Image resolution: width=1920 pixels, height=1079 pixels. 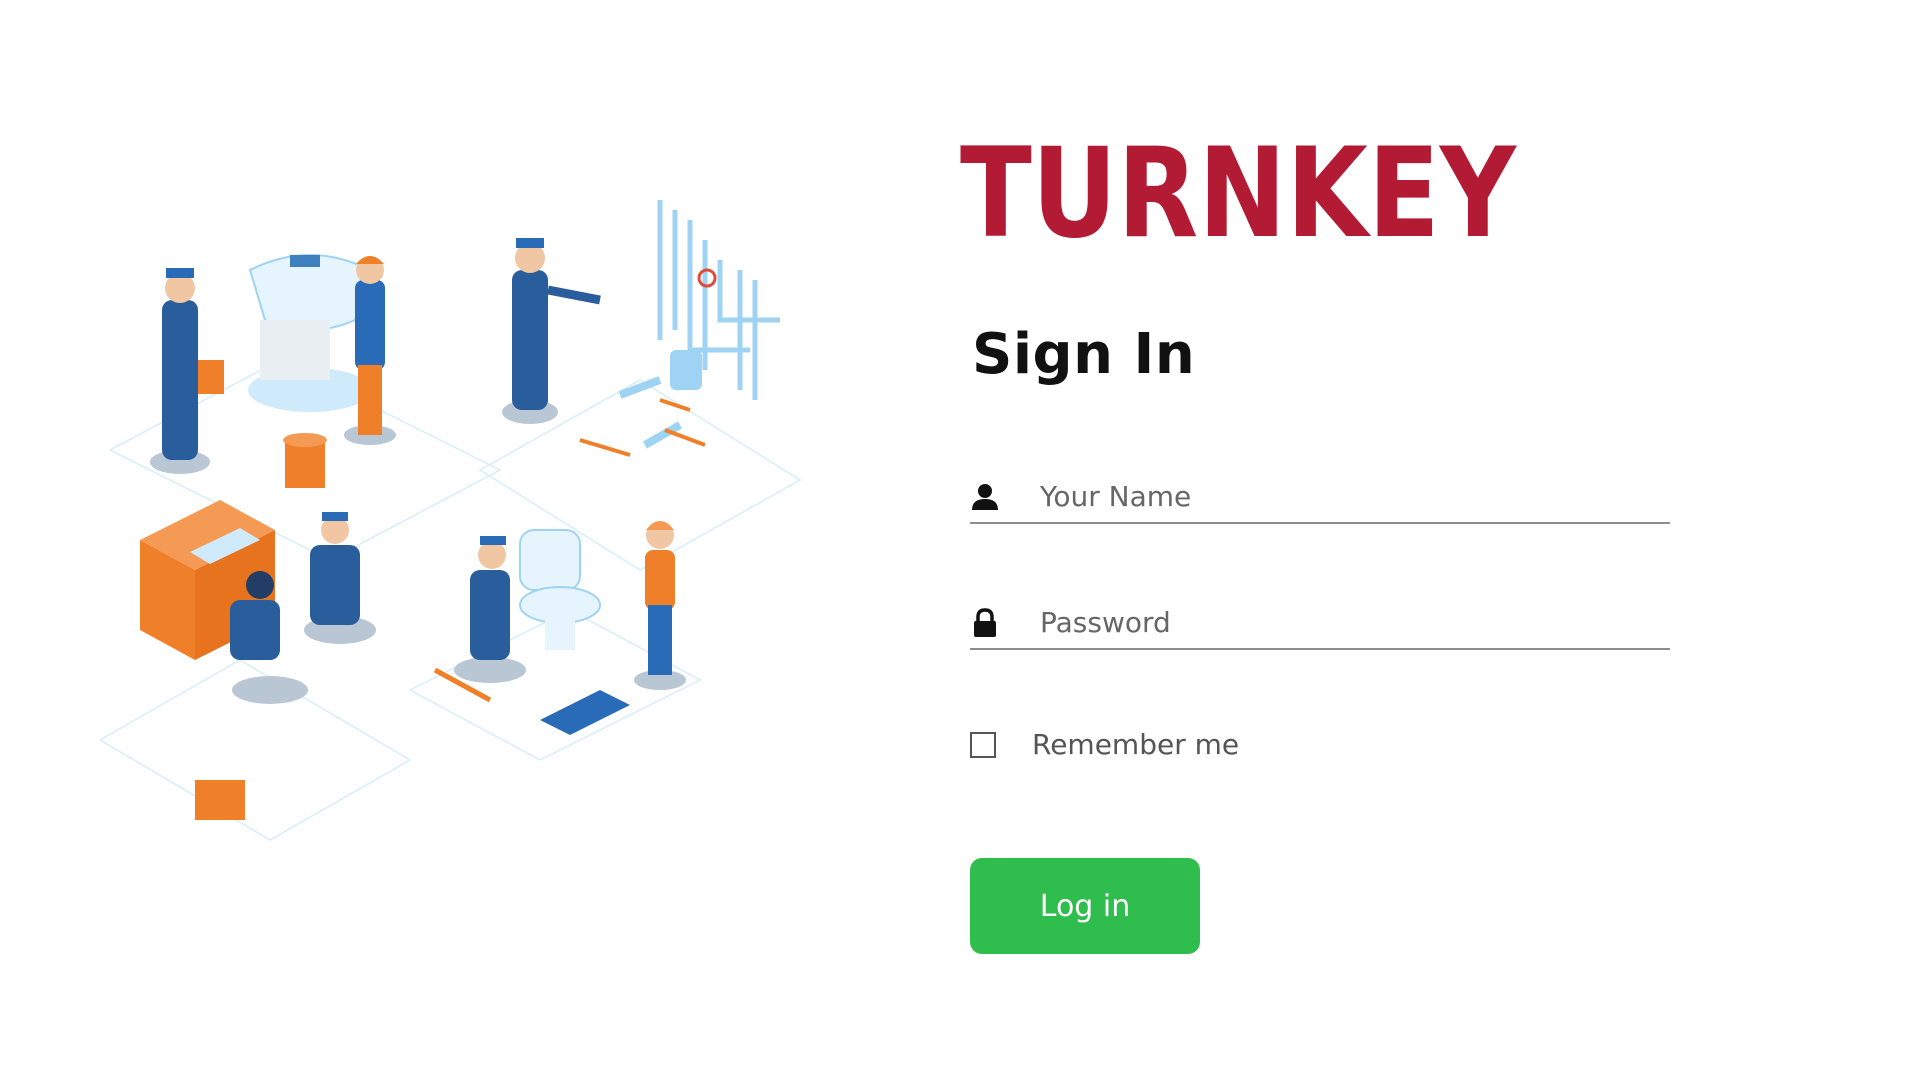 What do you see at coordinates (305, 407) in the screenshot?
I see `leaking-sink-scene` at bounding box center [305, 407].